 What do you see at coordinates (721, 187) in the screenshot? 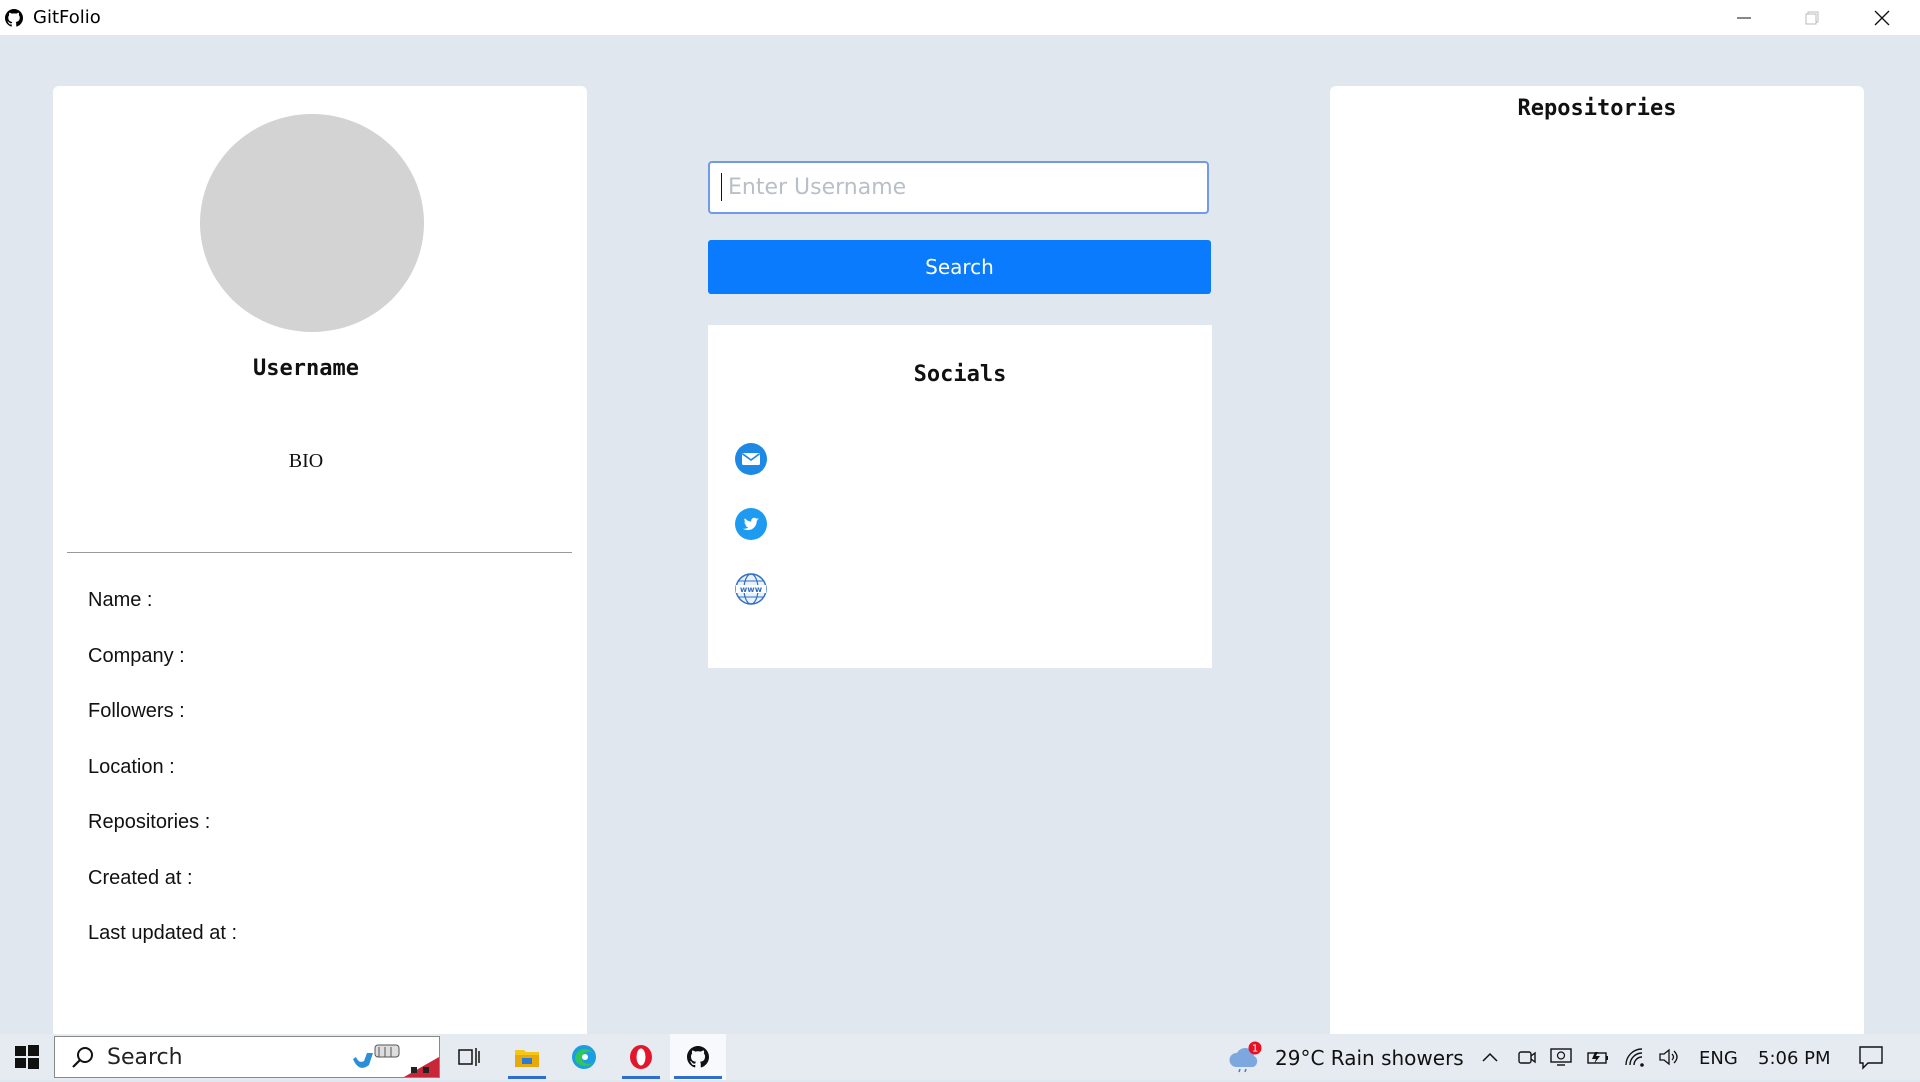
I see `text-caret` at bounding box center [721, 187].